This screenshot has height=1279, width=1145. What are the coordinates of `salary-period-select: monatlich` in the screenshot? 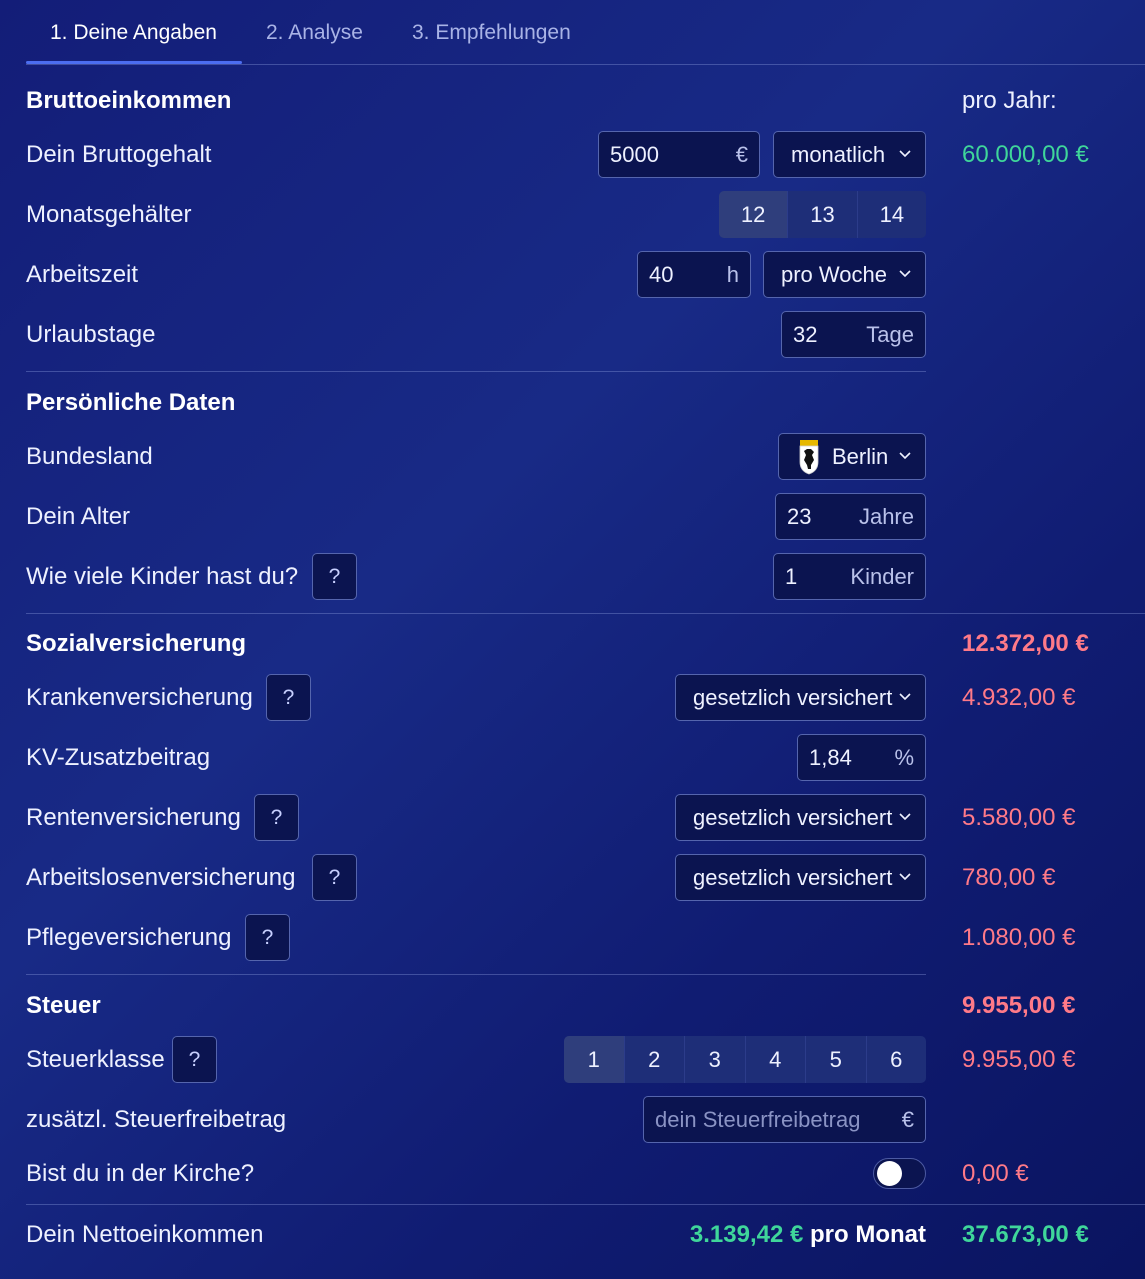 It's located at (849, 154).